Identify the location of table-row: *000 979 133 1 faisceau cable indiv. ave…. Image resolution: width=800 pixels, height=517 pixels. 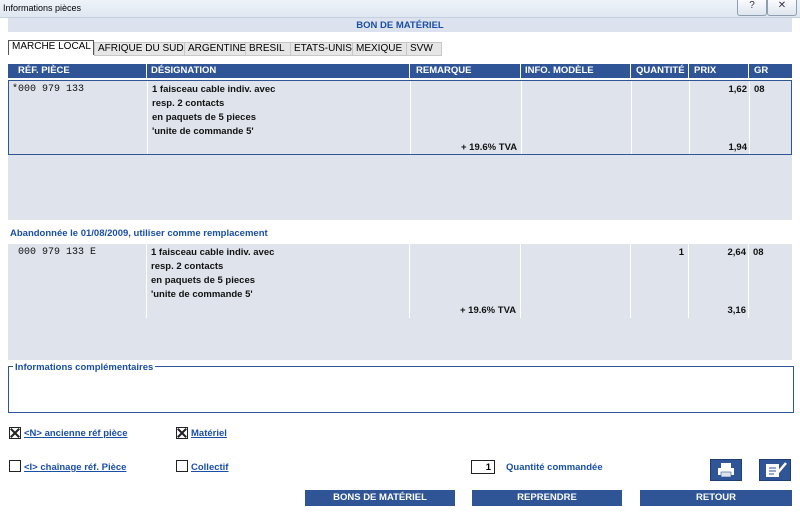
(400, 117).